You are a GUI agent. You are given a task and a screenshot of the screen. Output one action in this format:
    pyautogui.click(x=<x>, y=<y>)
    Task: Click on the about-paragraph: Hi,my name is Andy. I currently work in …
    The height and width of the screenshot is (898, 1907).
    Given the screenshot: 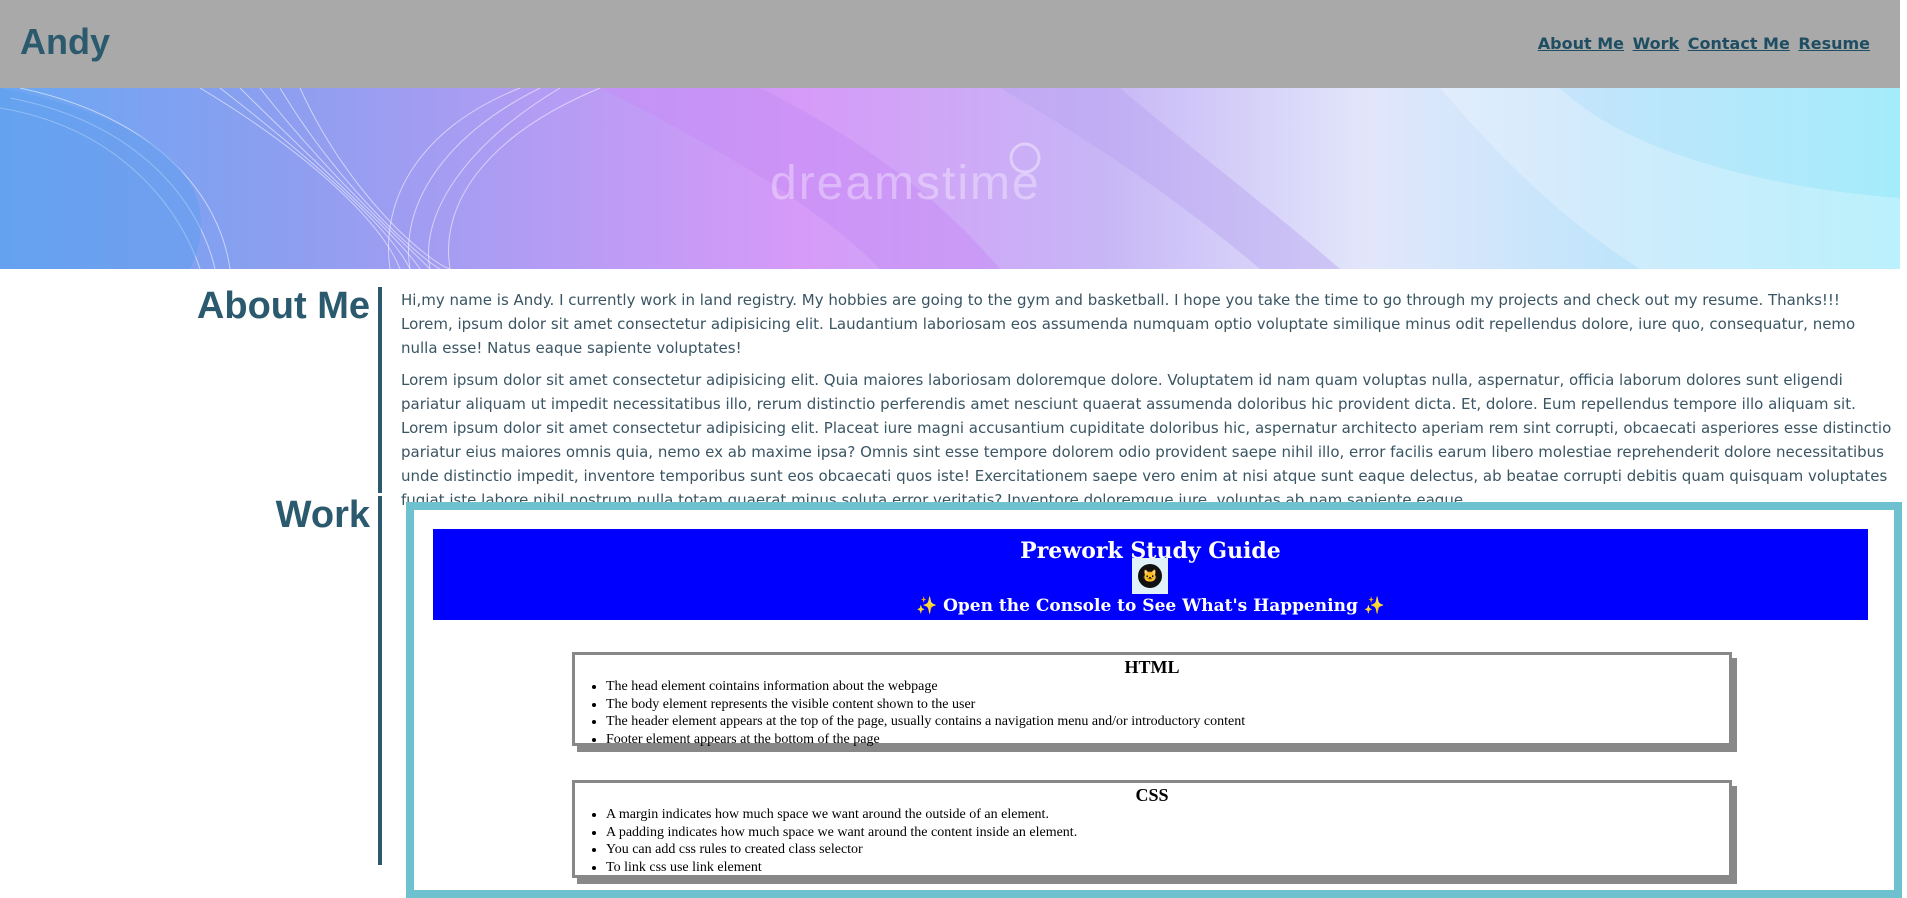 What is the action you would take?
    pyautogui.click(x=1128, y=324)
    